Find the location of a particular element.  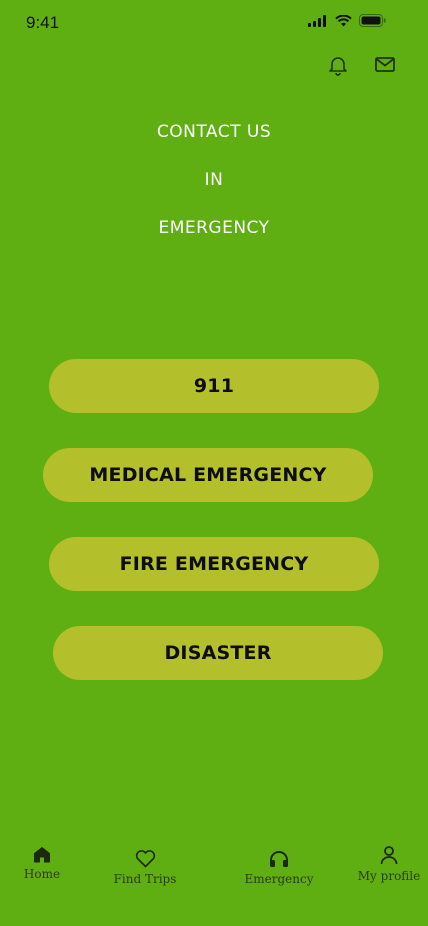

fire-emergency-button: FIRE EMERGENCY is located at coordinates (214, 564).